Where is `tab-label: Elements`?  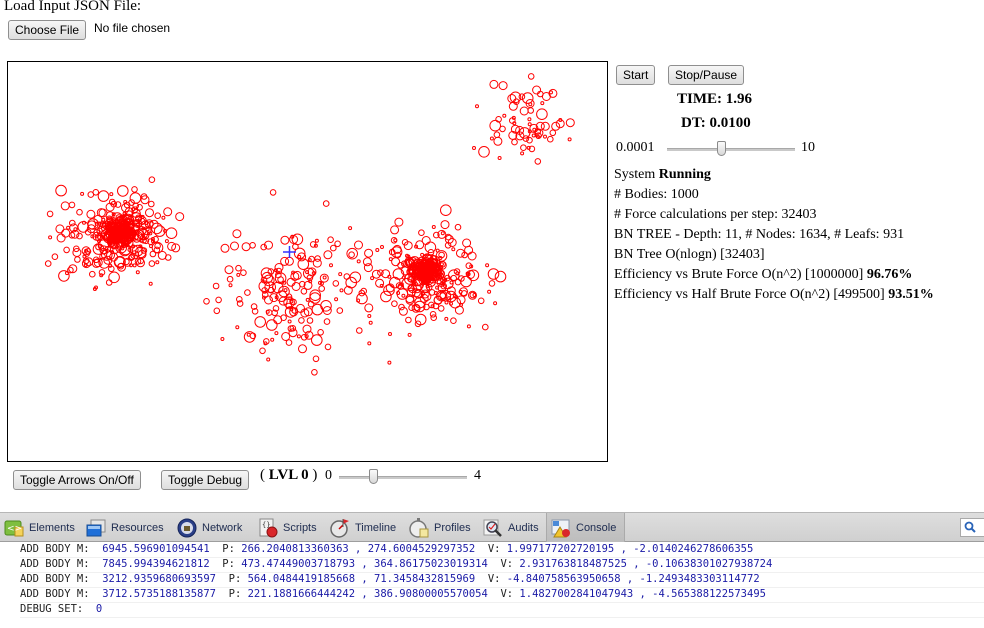 tab-label: Elements is located at coordinates (52, 527).